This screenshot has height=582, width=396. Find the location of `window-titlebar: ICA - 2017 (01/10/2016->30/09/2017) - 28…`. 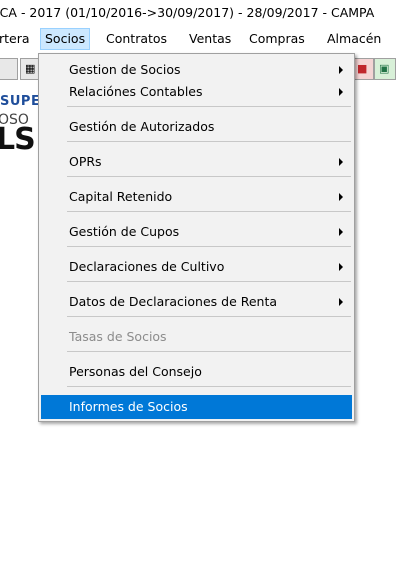

window-titlebar: ICA - 2017 (01/10/2016->30/09/2017) - 28… is located at coordinates (198, 14).